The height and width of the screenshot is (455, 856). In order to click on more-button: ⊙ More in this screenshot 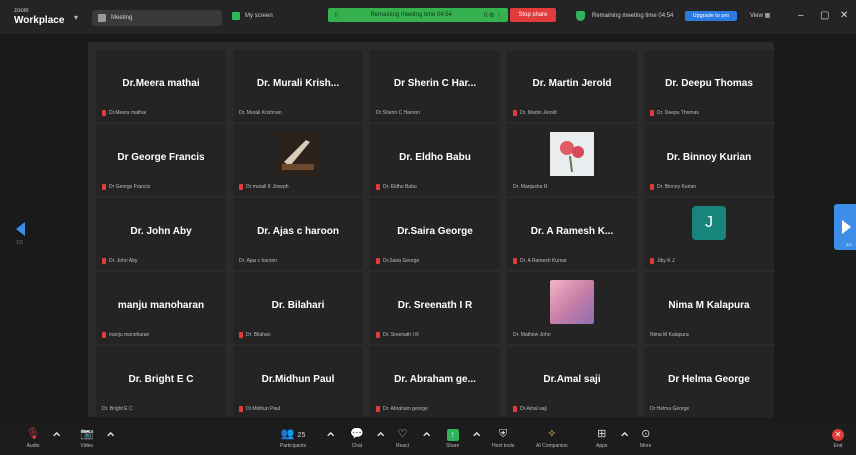, I will do `click(645, 438)`.